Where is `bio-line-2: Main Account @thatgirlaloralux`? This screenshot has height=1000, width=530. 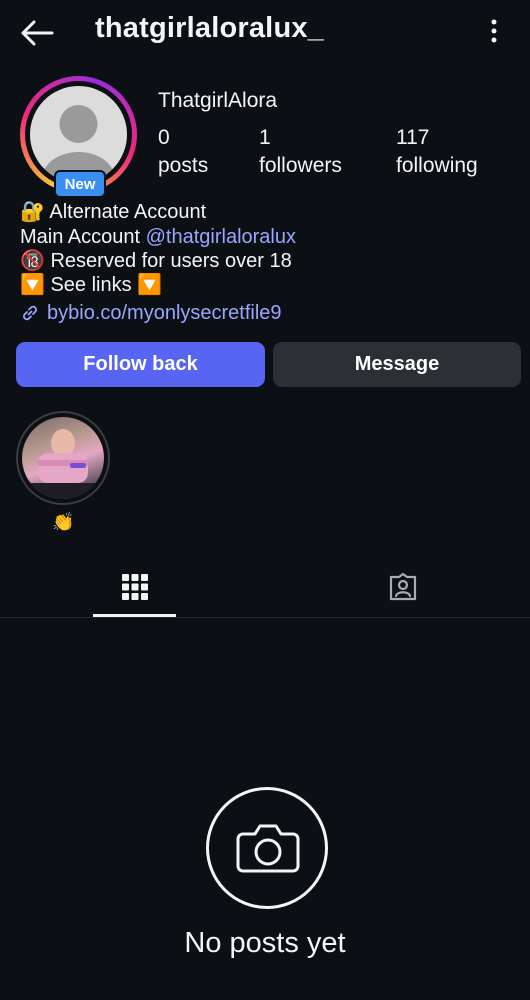 bio-line-2: Main Account @thatgirlaloralux is located at coordinates (158, 237).